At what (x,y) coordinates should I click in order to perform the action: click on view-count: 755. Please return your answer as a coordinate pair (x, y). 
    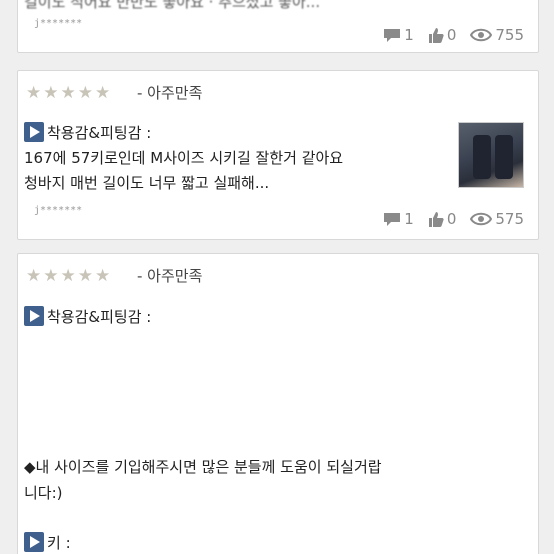
    Looking at the image, I should click on (497, 35).